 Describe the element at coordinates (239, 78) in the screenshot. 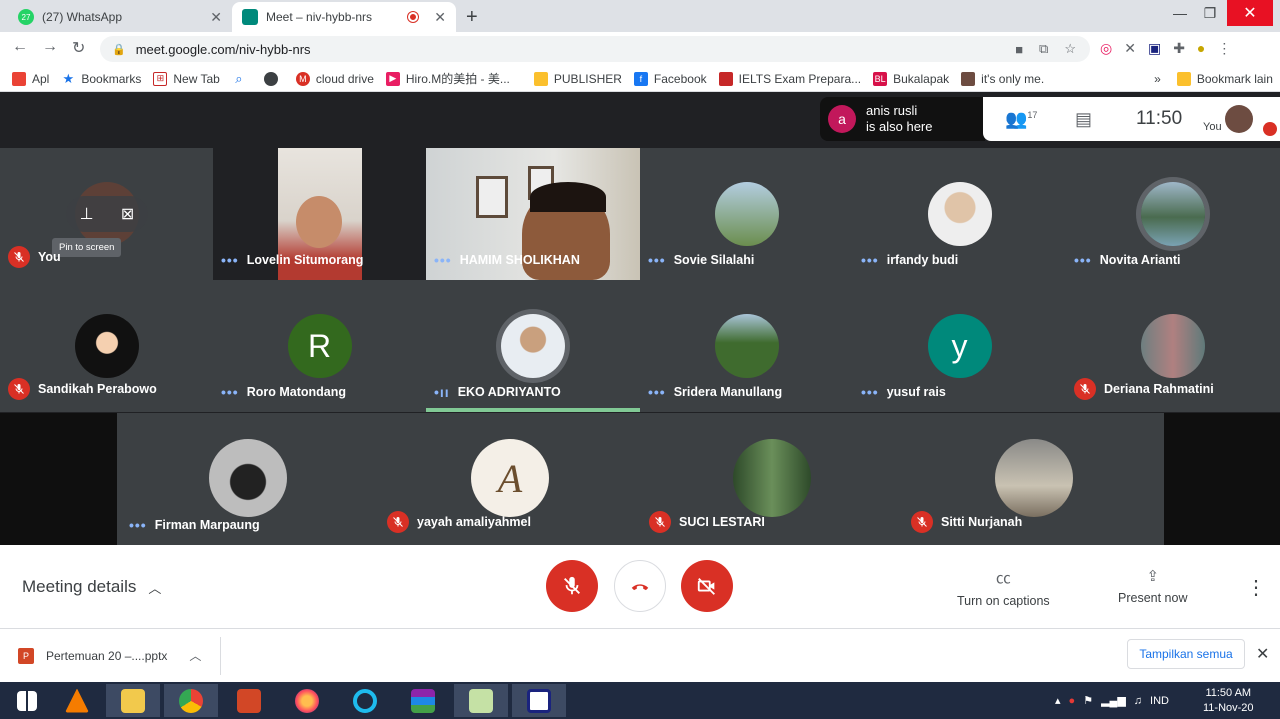

I see `search-icon: ⌕` at that location.